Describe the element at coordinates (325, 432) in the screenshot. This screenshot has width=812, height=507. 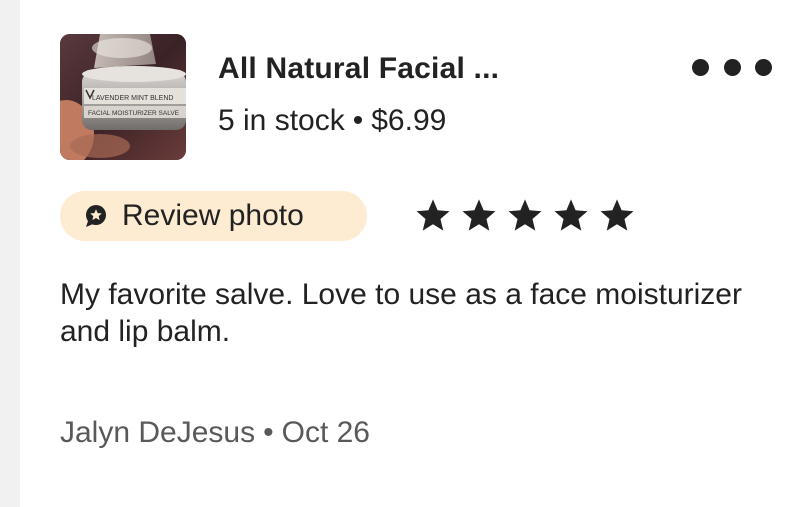
I see `review-date: Oct 26` at that location.